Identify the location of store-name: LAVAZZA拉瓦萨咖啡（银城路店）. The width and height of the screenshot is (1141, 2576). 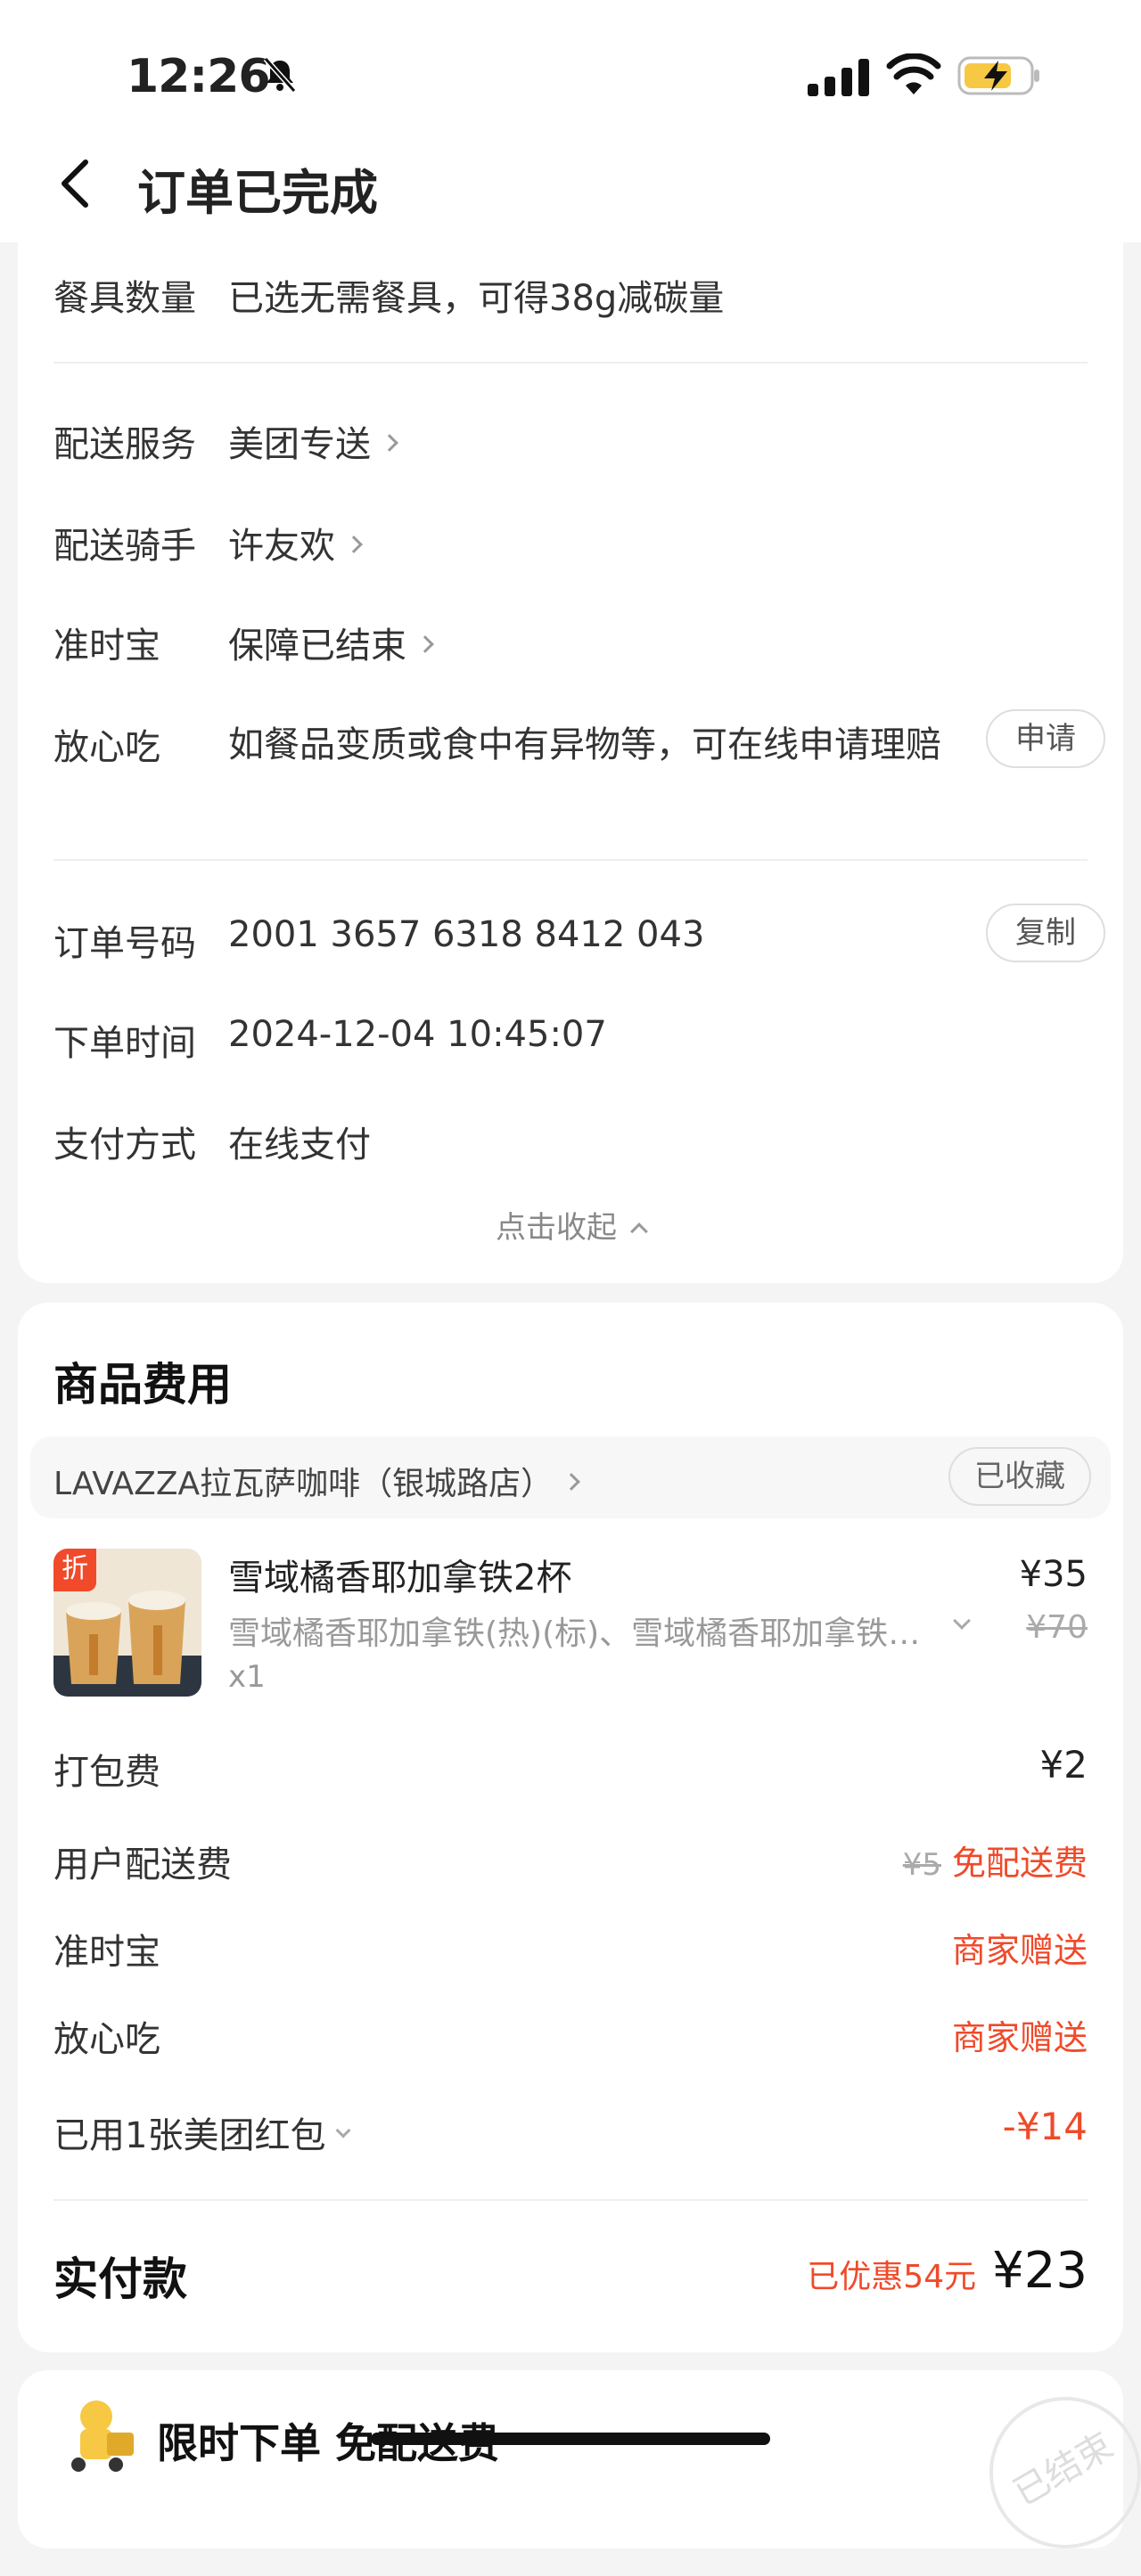
(303, 1484).